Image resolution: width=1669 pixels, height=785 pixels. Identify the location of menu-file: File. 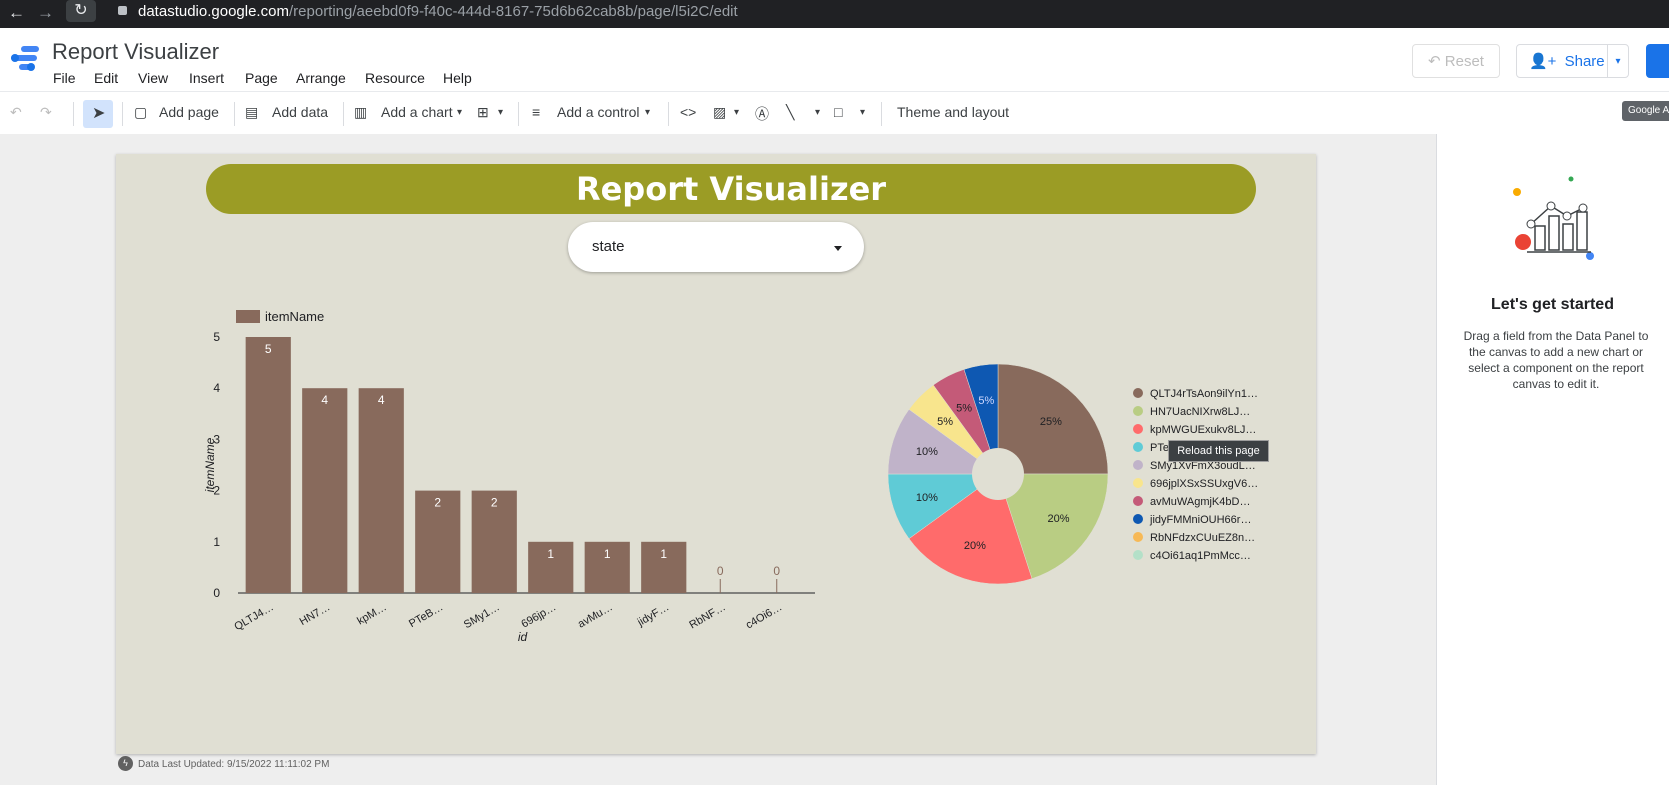
(64, 78).